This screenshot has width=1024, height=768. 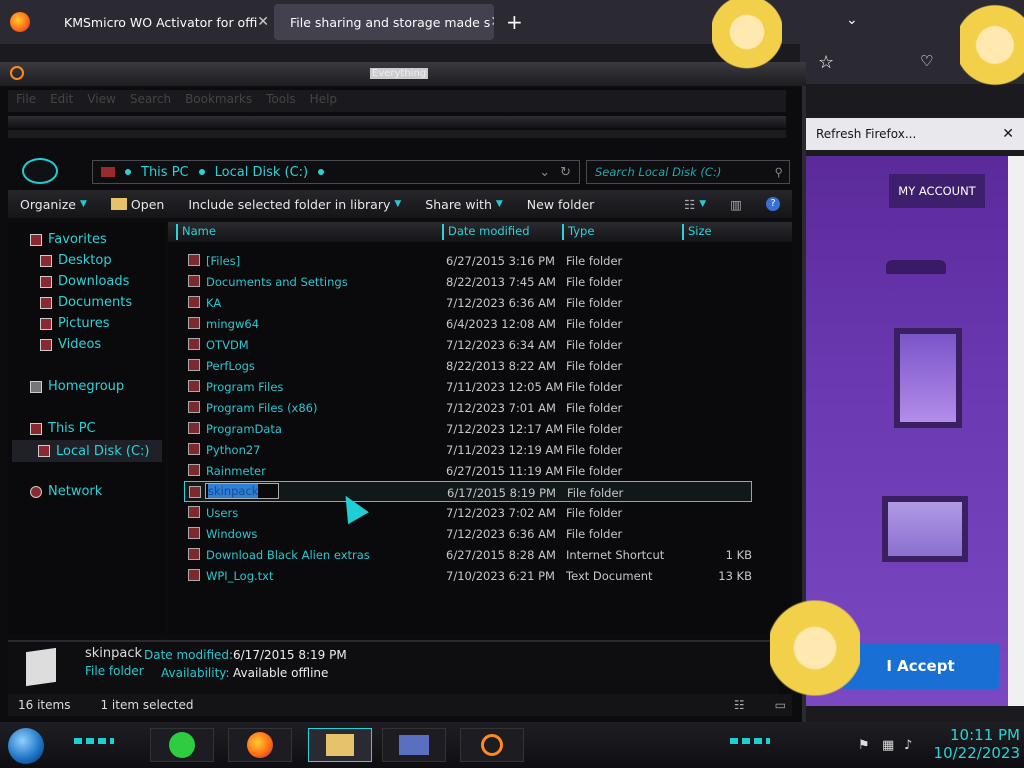 I want to click on menu-search: Search, so click(x=150, y=101).